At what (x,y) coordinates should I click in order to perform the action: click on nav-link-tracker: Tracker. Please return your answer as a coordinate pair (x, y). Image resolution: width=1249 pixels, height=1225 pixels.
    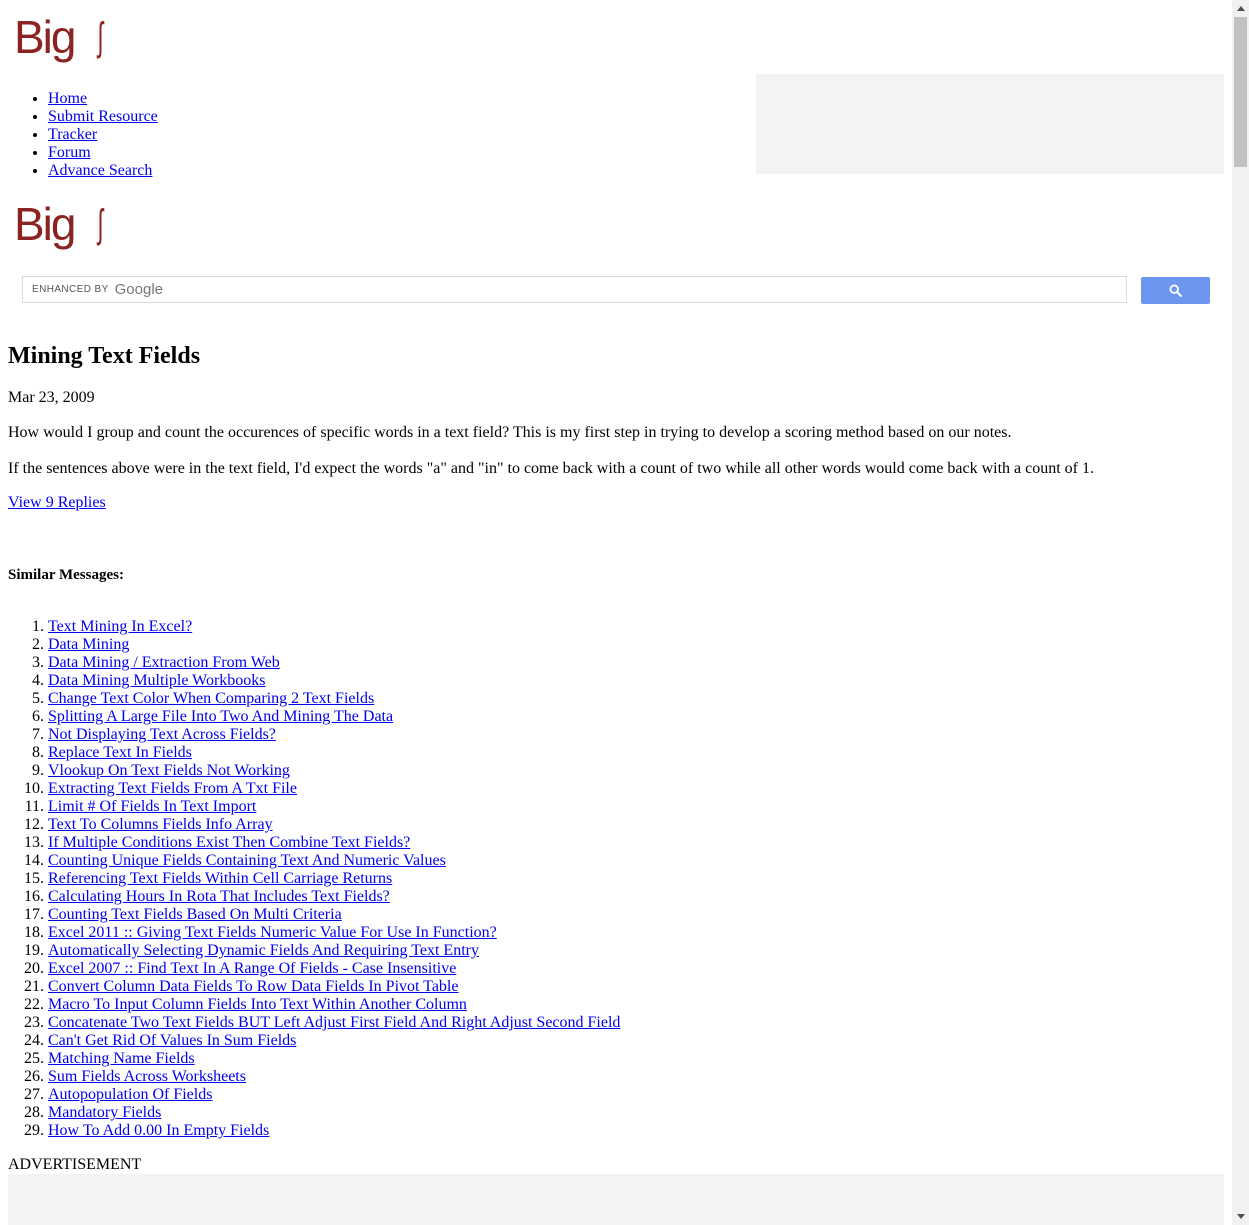
    Looking at the image, I should click on (72, 134).